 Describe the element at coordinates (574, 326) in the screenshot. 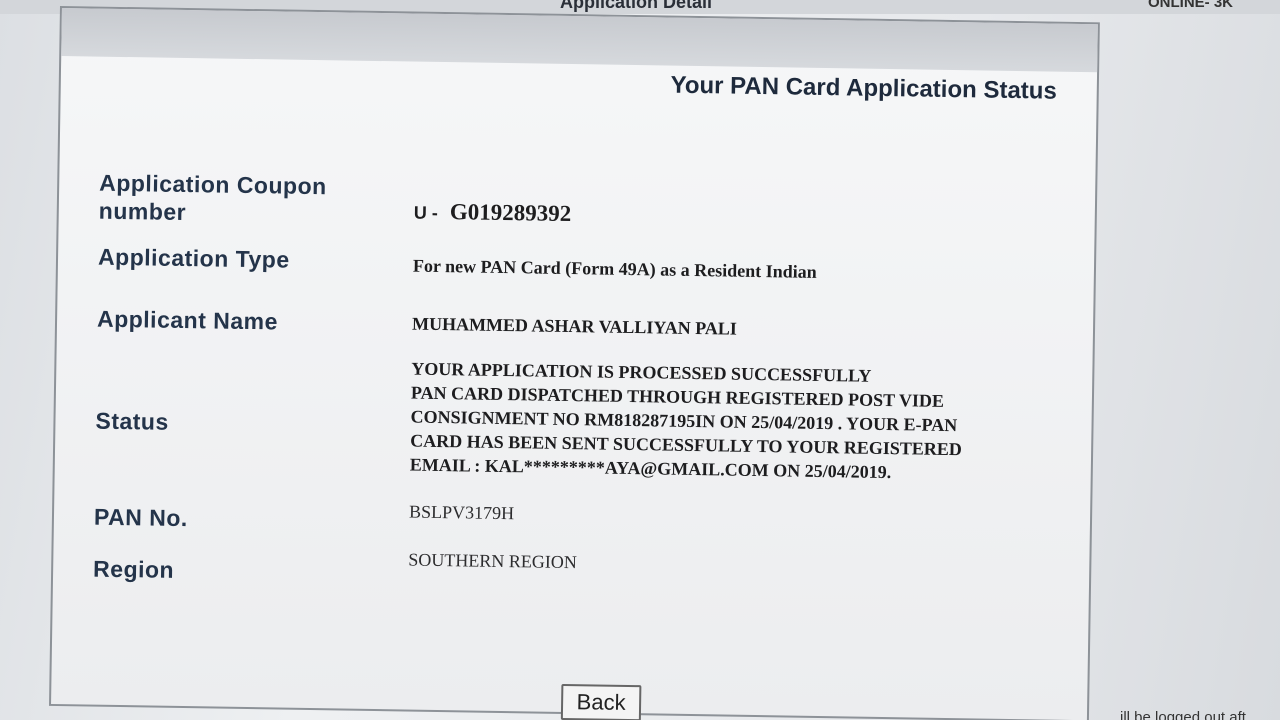

I see `applicant-name-value: MUHAMMED ASHAR VALLIYAN PALI` at that location.